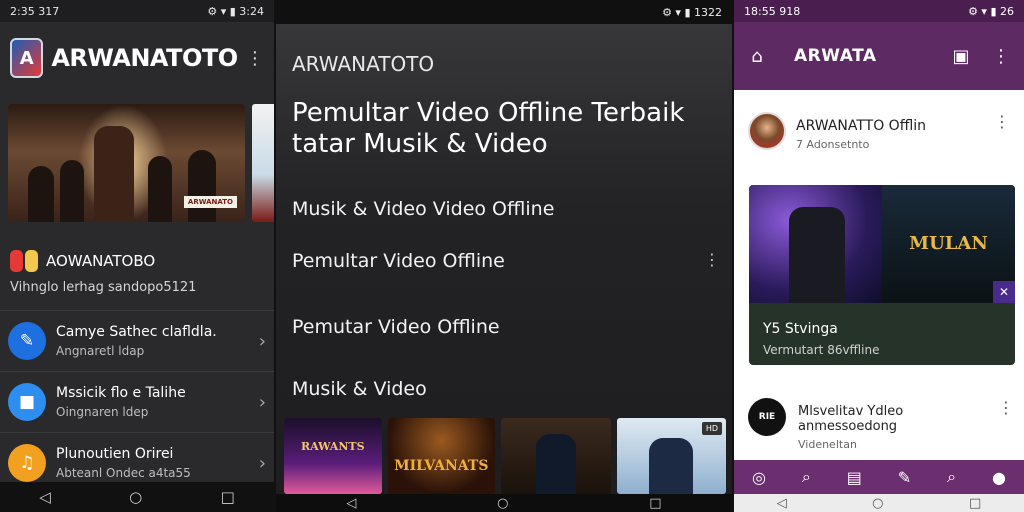 The width and height of the screenshot is (1024, 512). Describe the element at coordinates (767, 417) in the screenshot. I see `channel-logo: RIE` at that location.